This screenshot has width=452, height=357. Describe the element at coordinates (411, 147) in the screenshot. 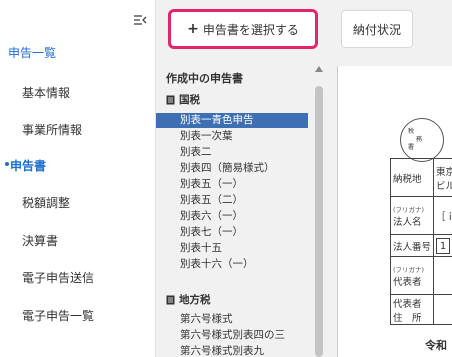

I see `stamp-char: 署` at that location.